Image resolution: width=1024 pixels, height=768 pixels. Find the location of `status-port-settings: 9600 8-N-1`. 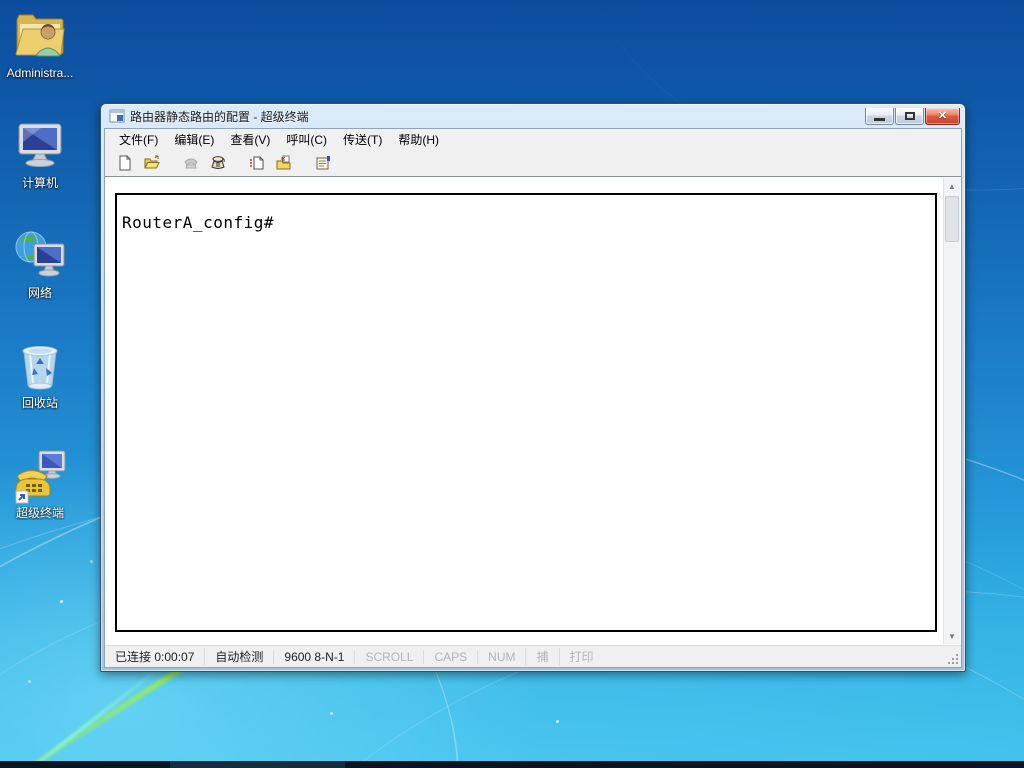

status-port-settings: 9600 8-N-1 is located at coordinates (313, 656).